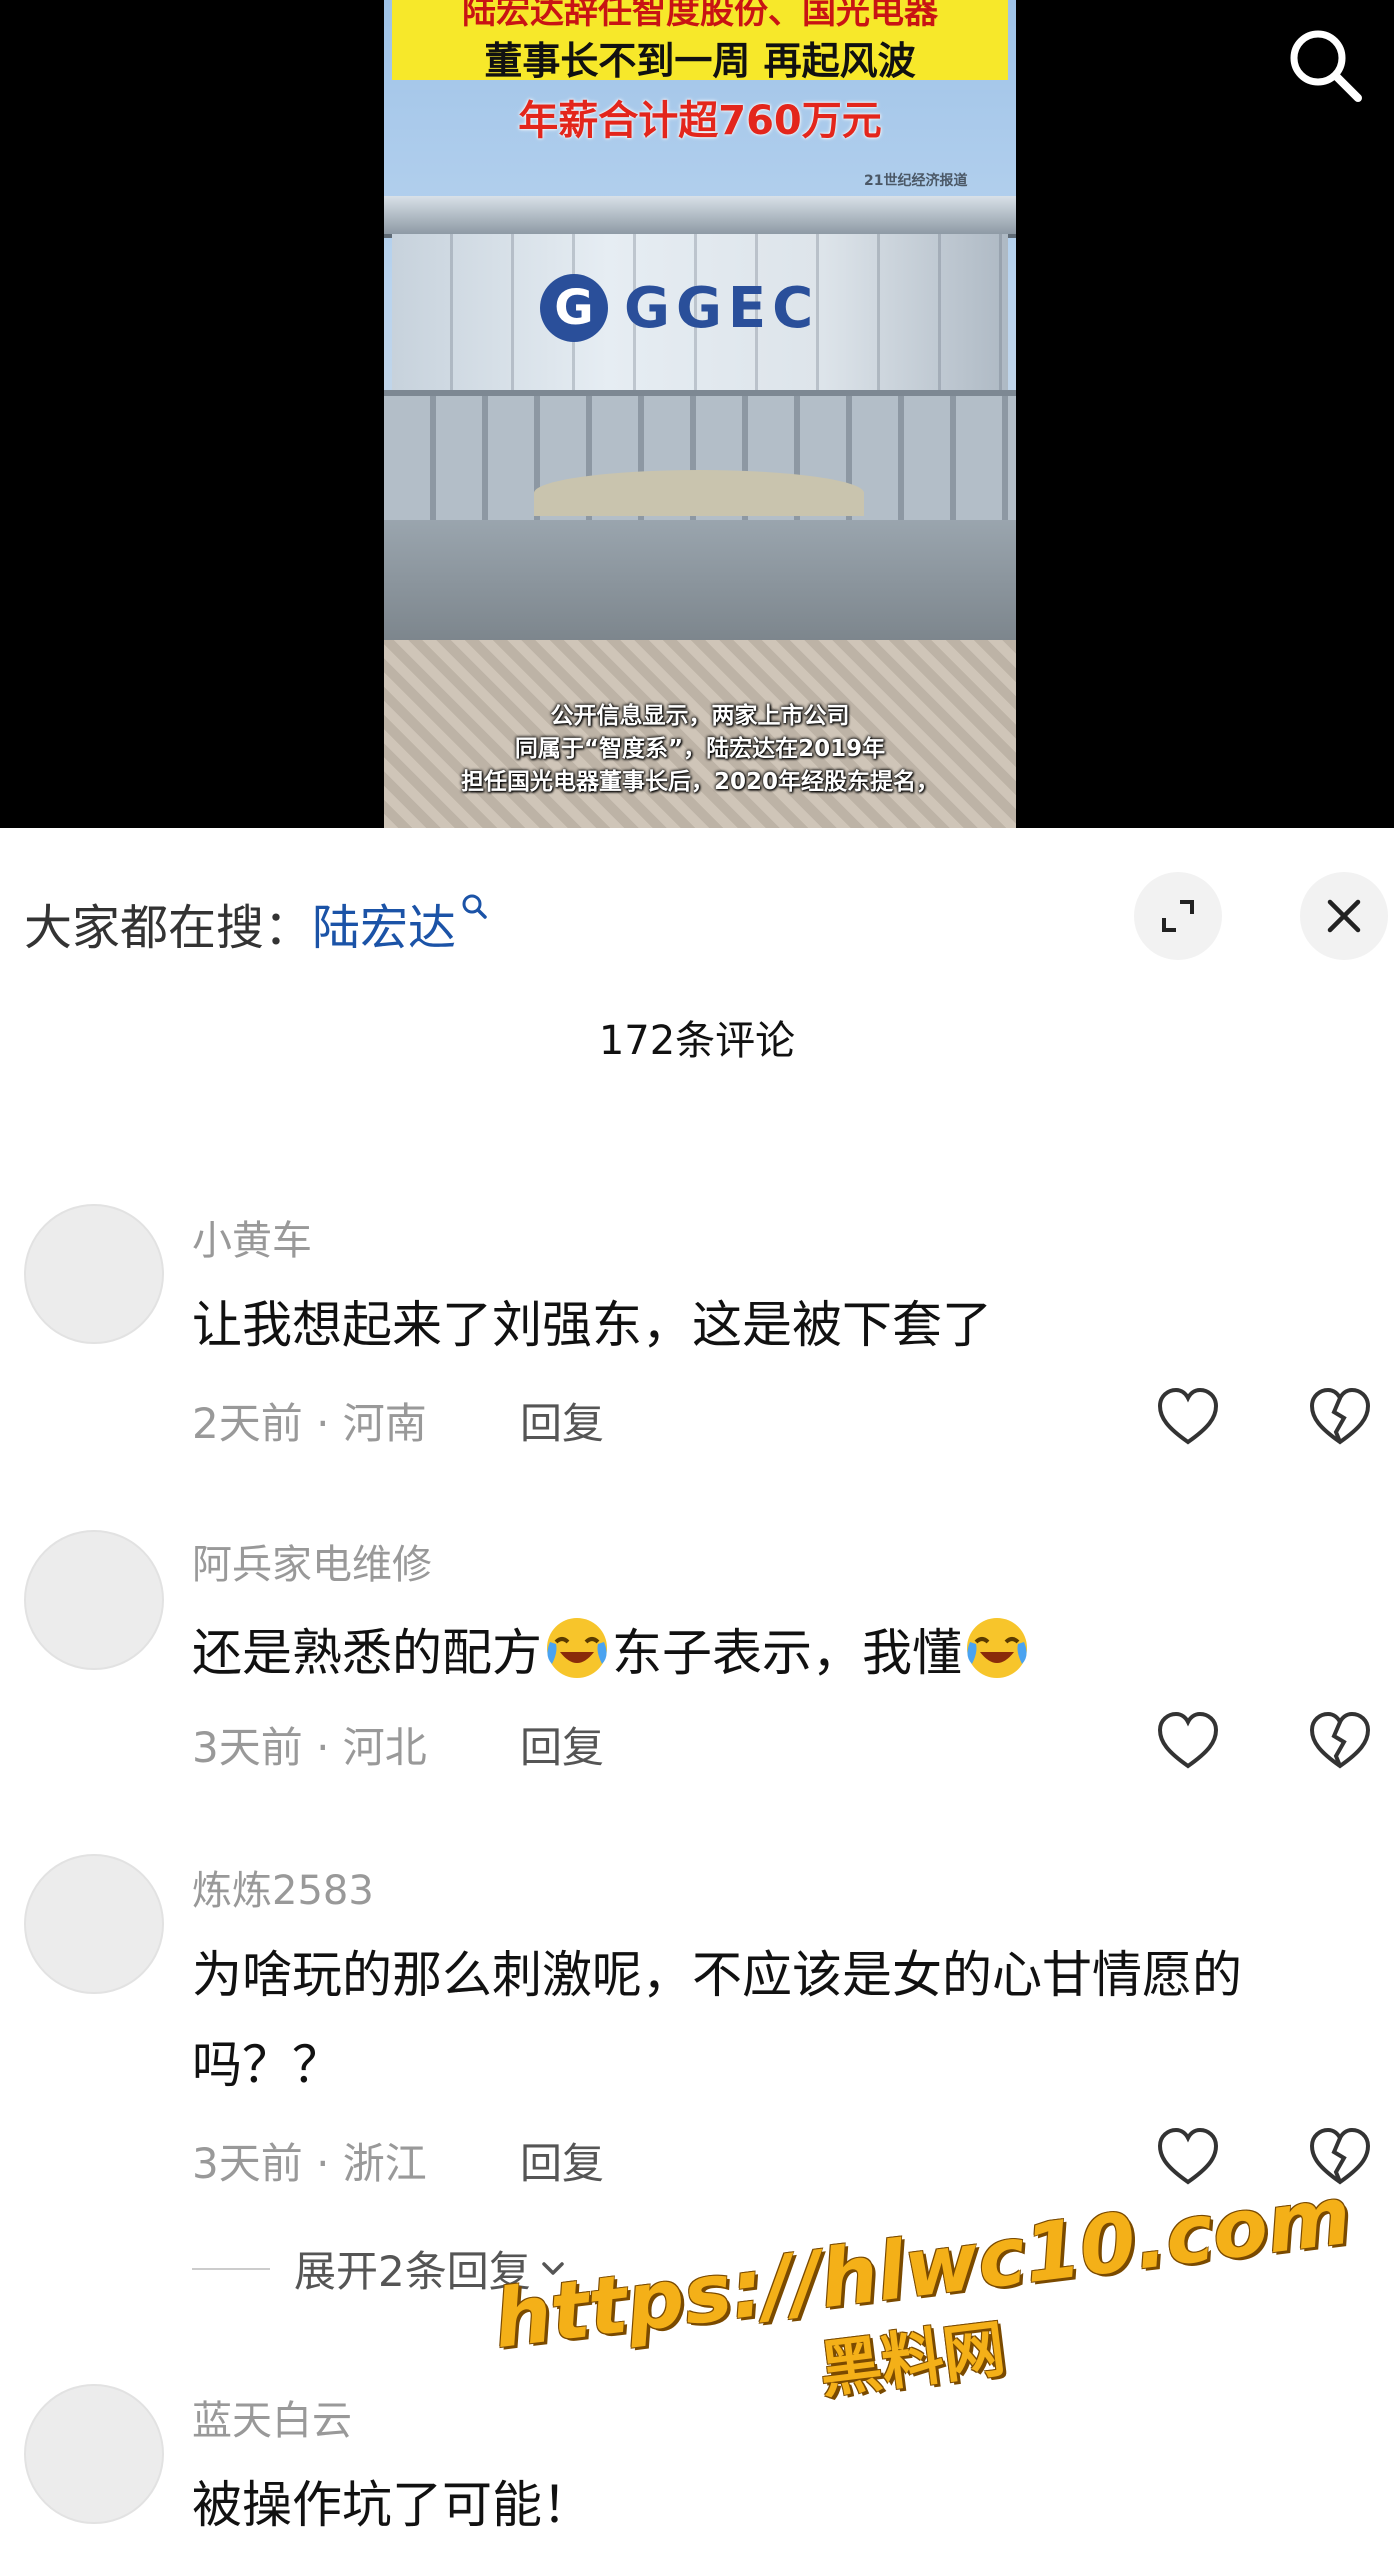  What do you see at coordinates (700, 61) in the screenshot?
I see `headline-line2: 董事长不到一周 再起风波` at bounding box center [700, 61].